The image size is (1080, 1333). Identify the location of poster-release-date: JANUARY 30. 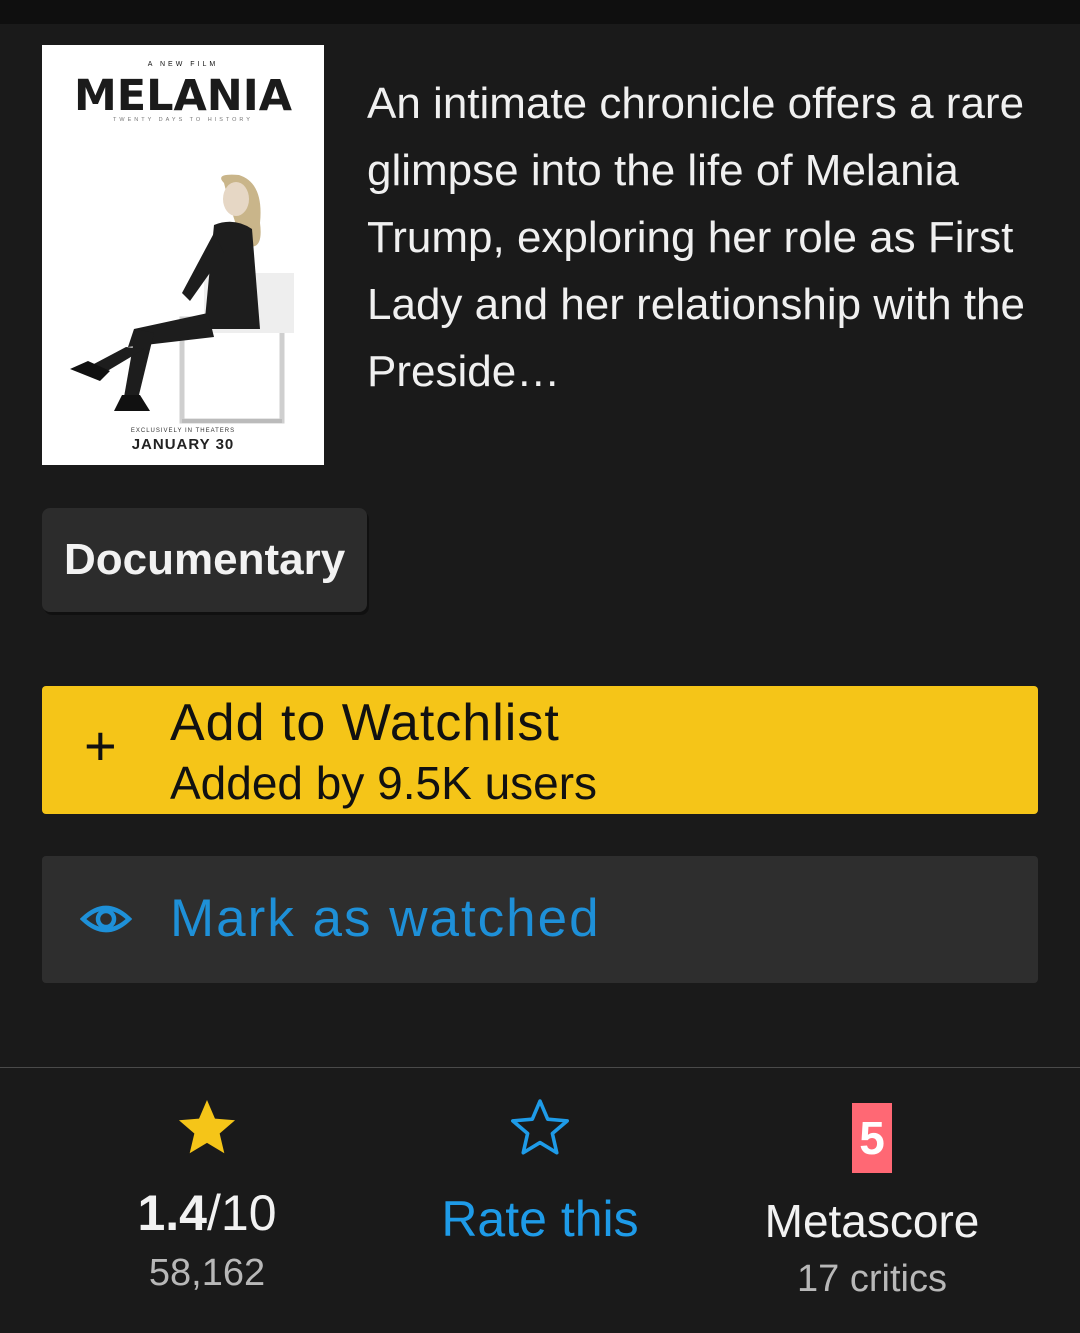
(183, 444).